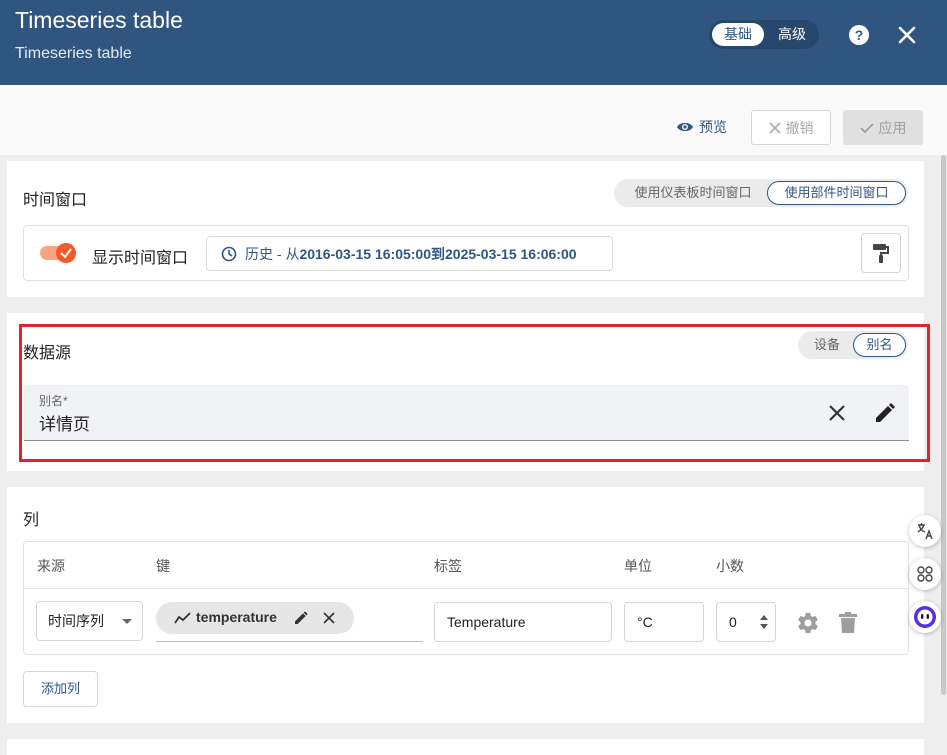  I want to click on preview-button: 预览, so click(701, 127).